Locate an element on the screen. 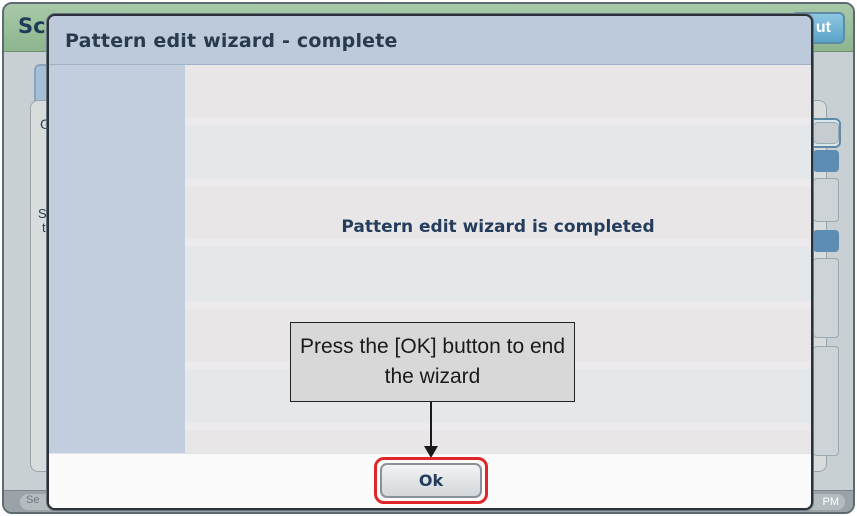 The image size is (857, 516). callout-arrow-line is located at coordinates (431, 426).